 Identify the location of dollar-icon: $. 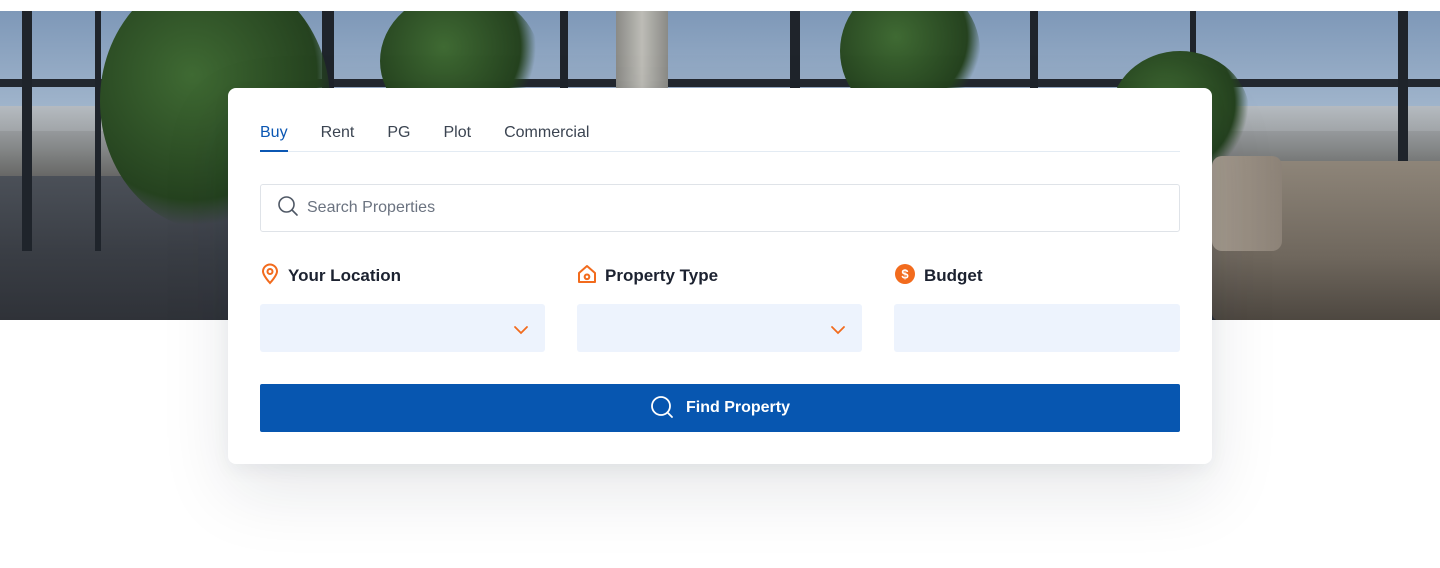
(905, 276).